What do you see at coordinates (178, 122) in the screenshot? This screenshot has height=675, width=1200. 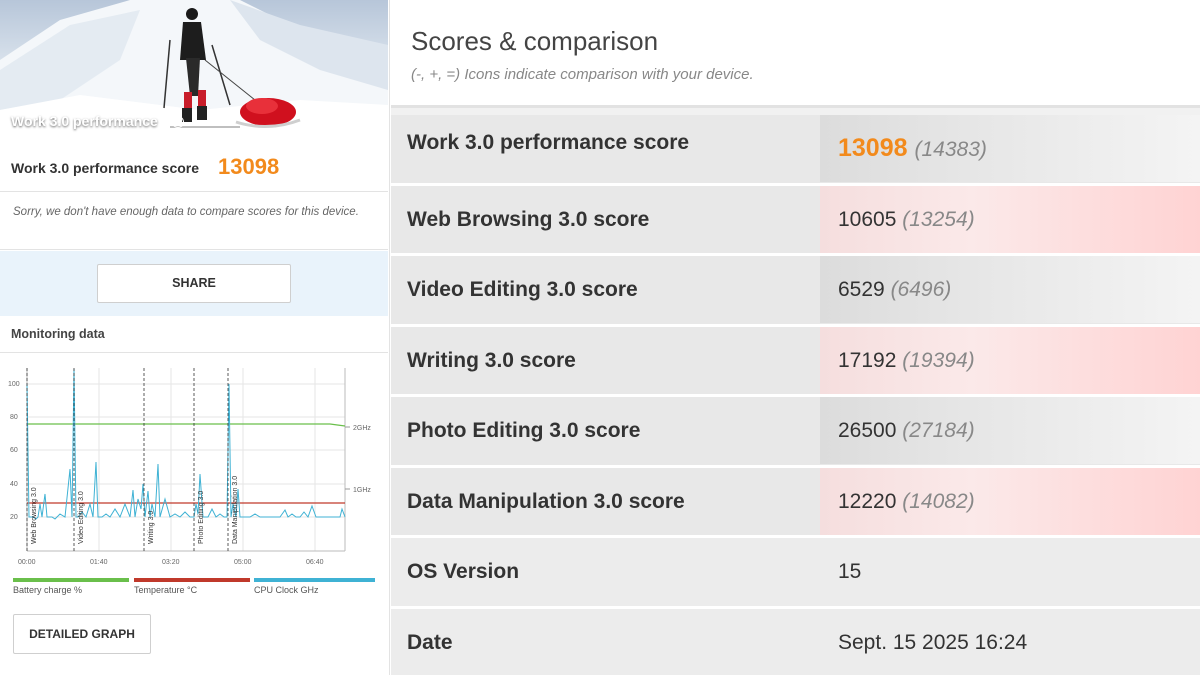 I see `info-icon: i` at bounding box center [178, 122].